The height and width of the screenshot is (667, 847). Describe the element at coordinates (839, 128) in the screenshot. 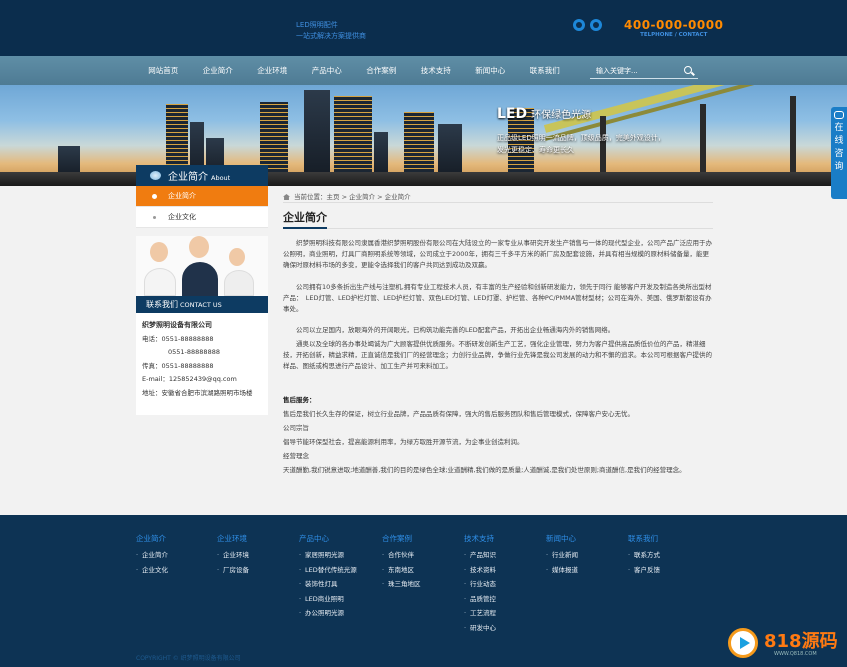

I see `online-char: 在` at that location.